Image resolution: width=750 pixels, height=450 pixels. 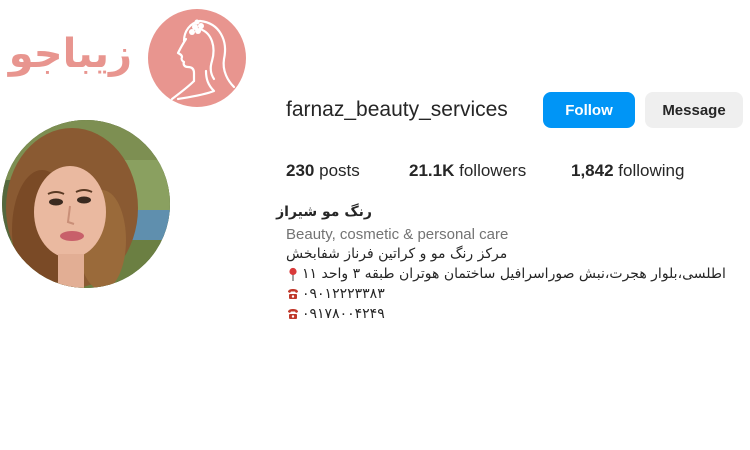 I want to click on follow-button: Follow, so click(x=589, y=110).